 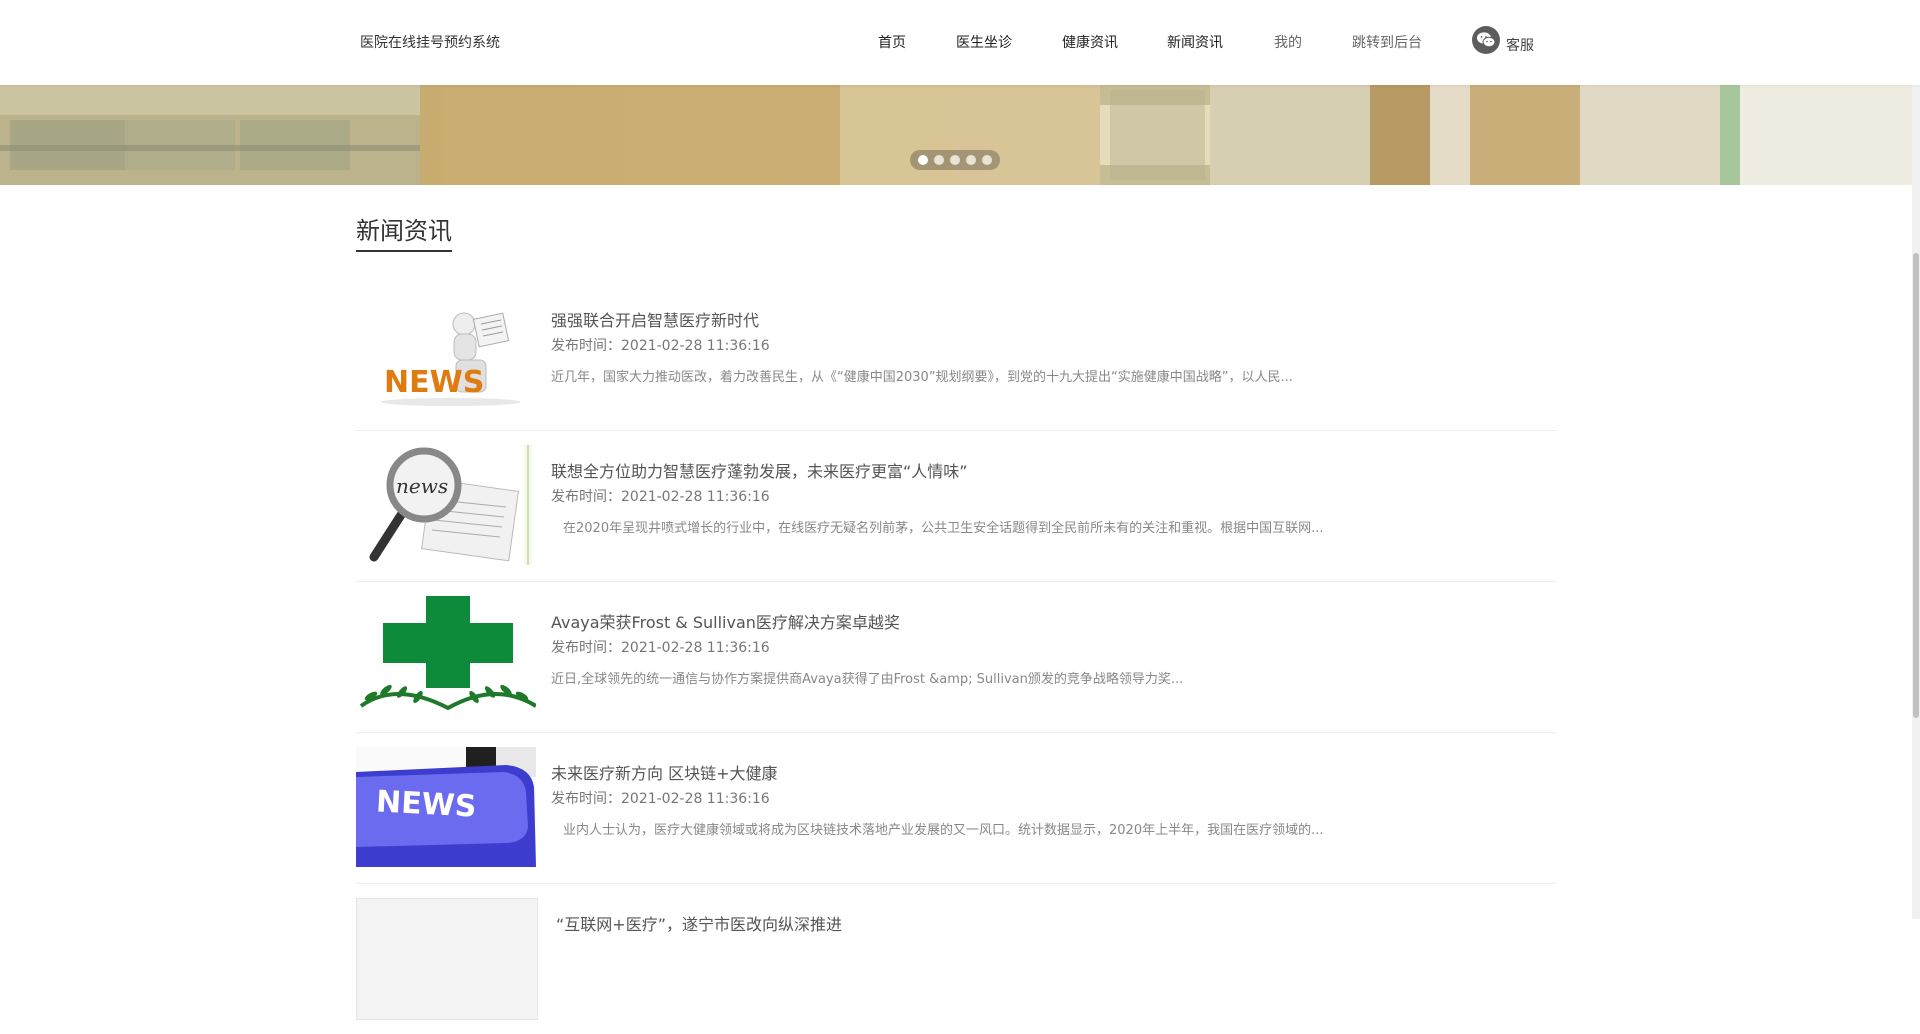 What do you see at coordinates (446, 505) in the screenshot?
I see `news-thumbnail: news` at bounding box center [446, 505].